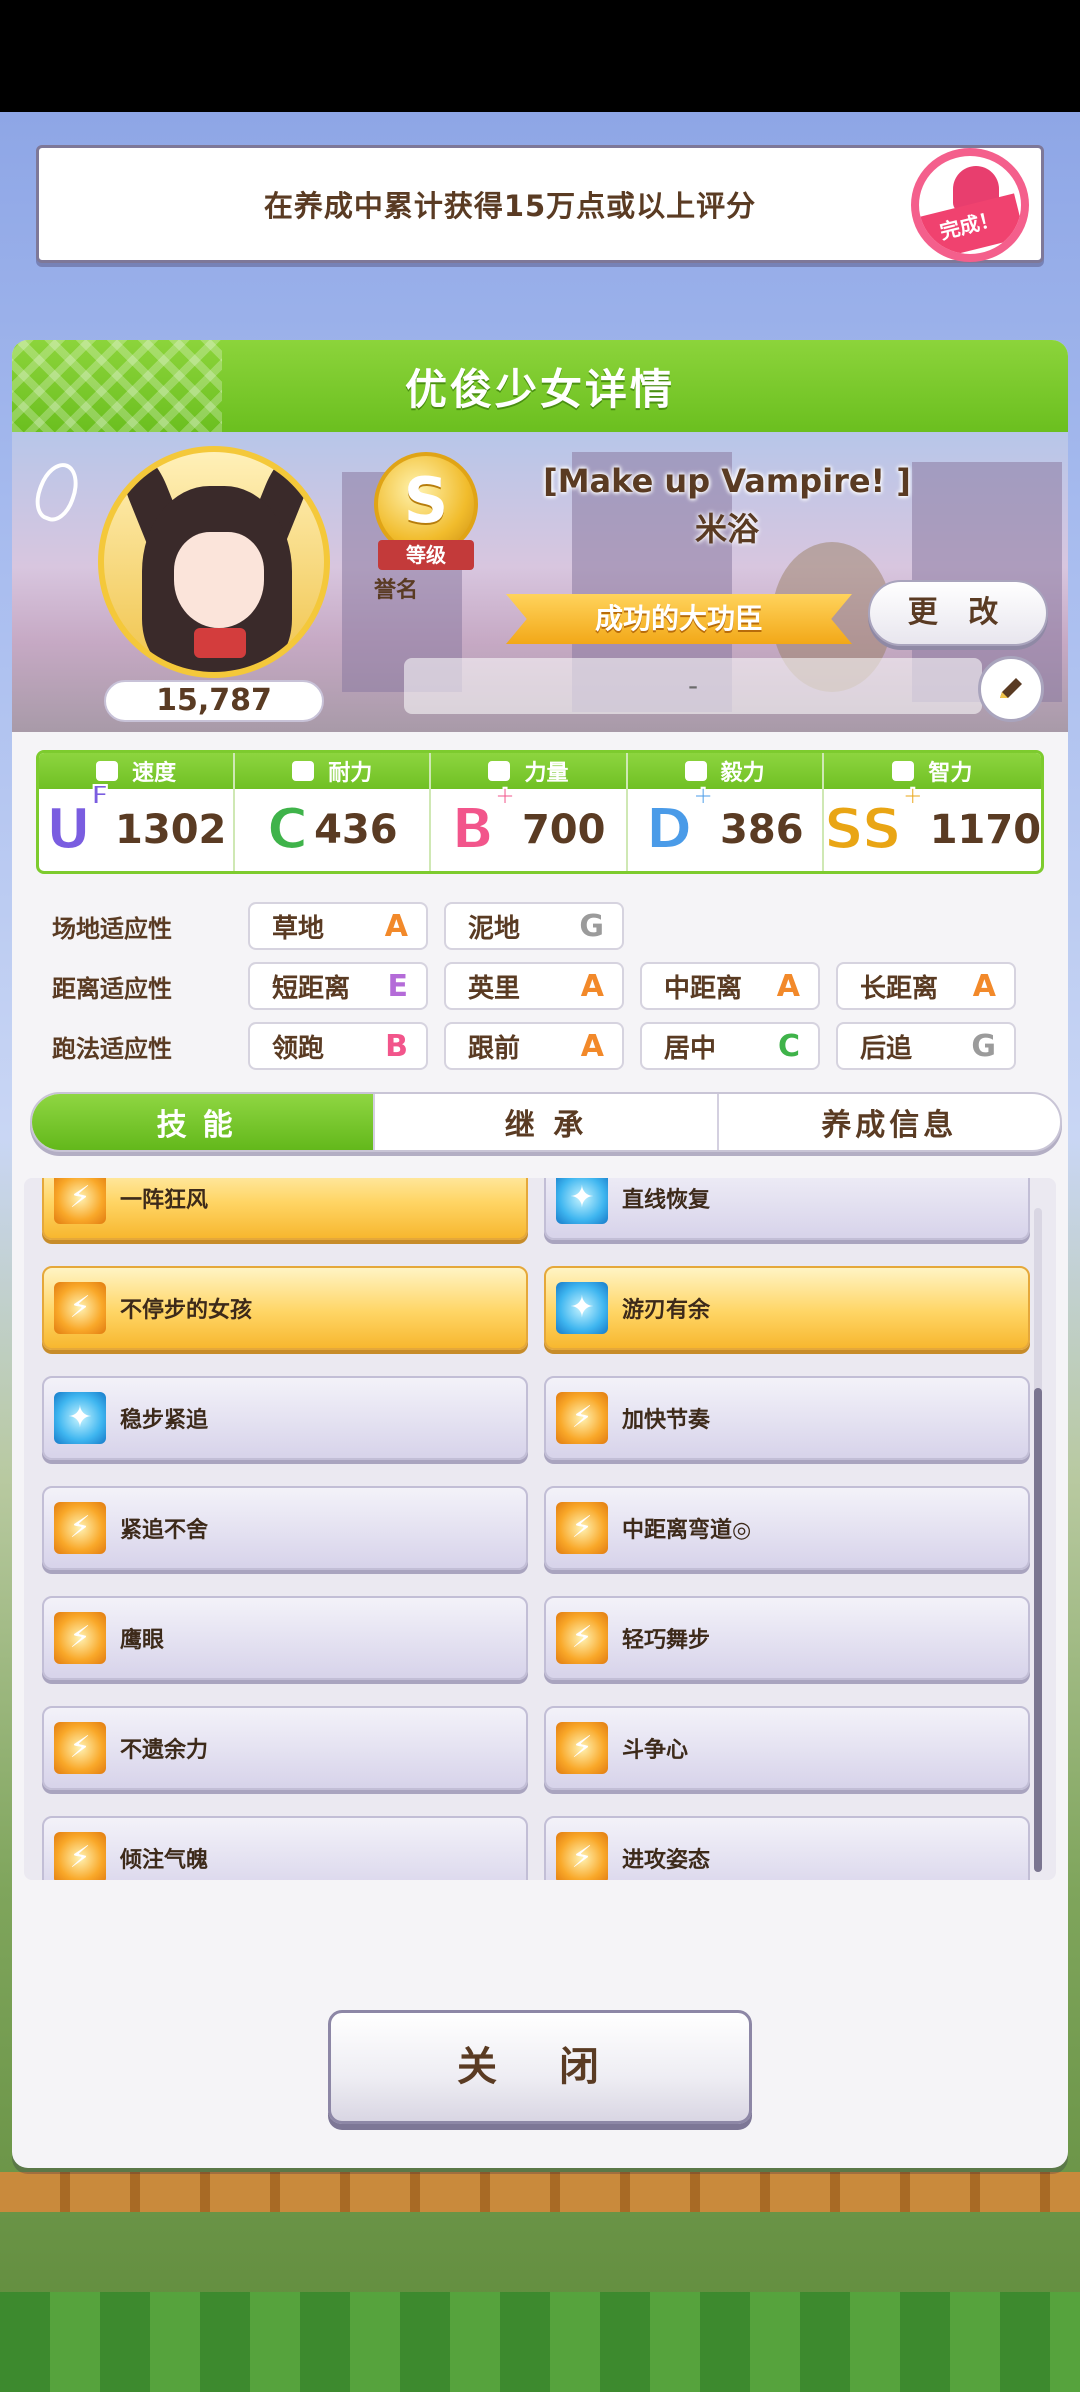 Image resolution: width=1080 pixels, height=2392 pixels. What do you see at coordinates (552, 926) in the screenshot?
I see `aptitude-row: 场地适应性 草地 A 泥地 G` at bounding box center [552, 926].